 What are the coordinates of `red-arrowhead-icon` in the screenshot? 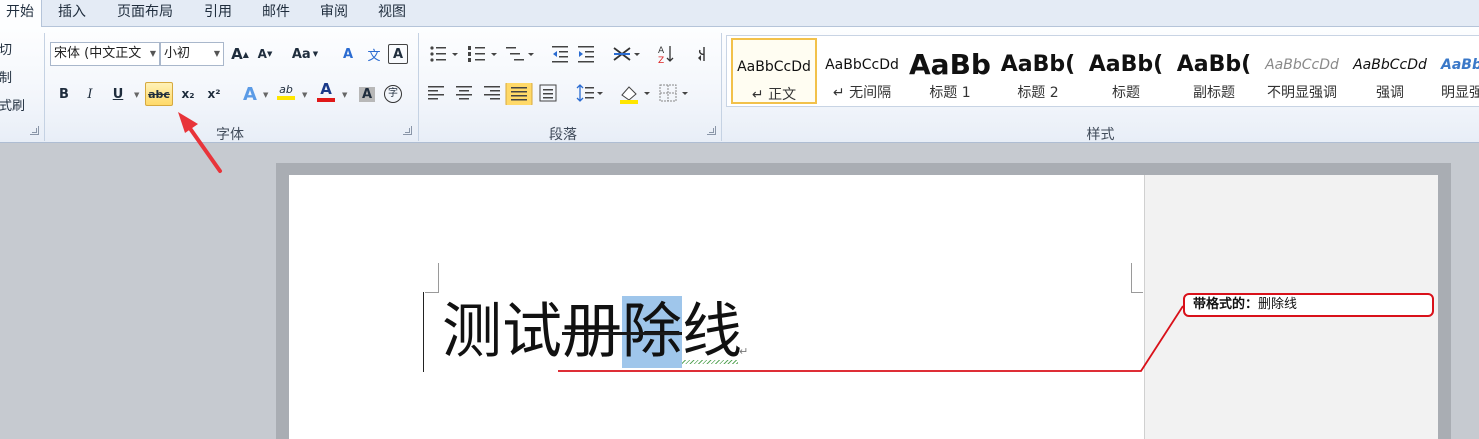 It's located at (188, 122).